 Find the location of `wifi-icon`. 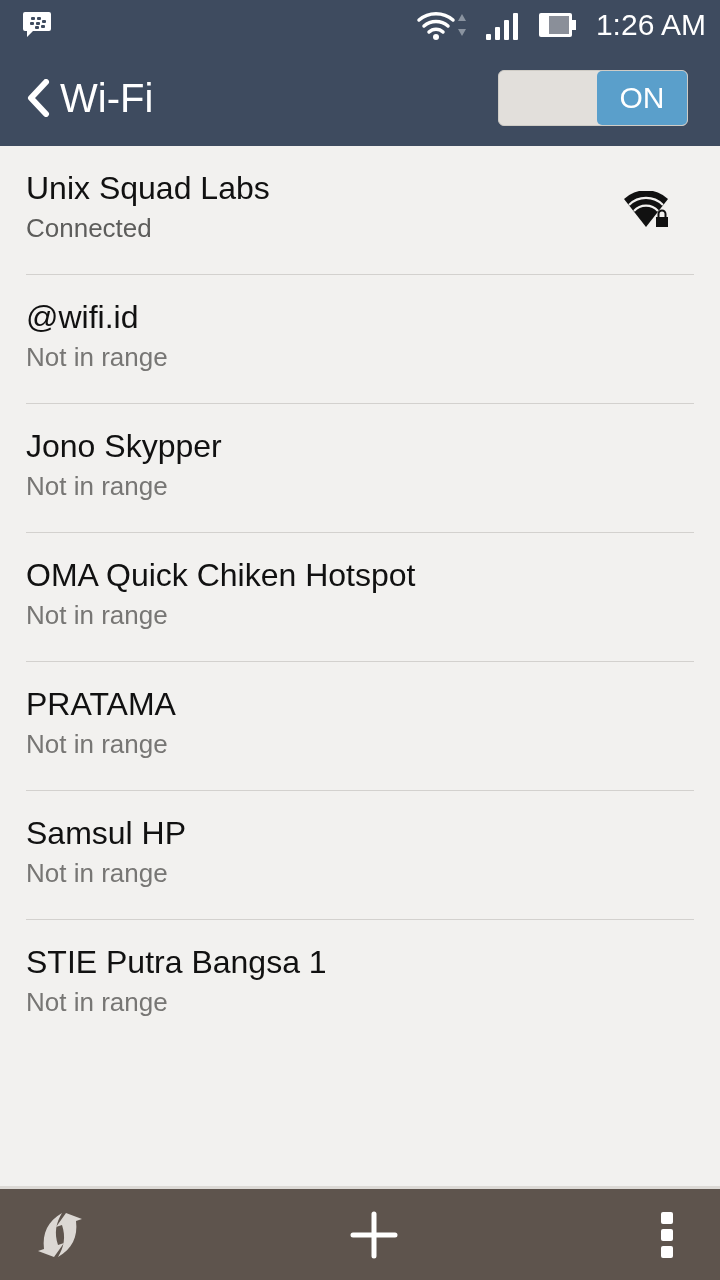

wifi-icon is located at coordinates (441, 25).